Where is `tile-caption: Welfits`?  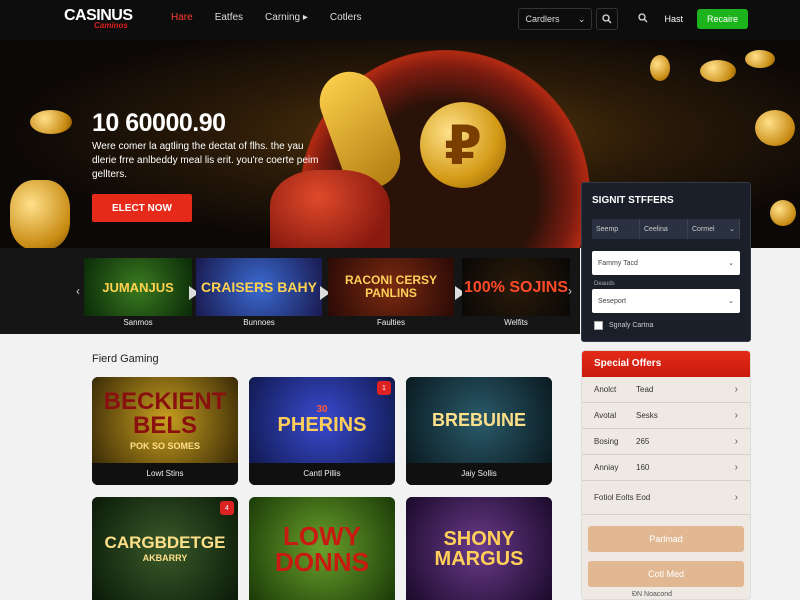 tile-caption: Welfits is located at coordinates (516, 322).